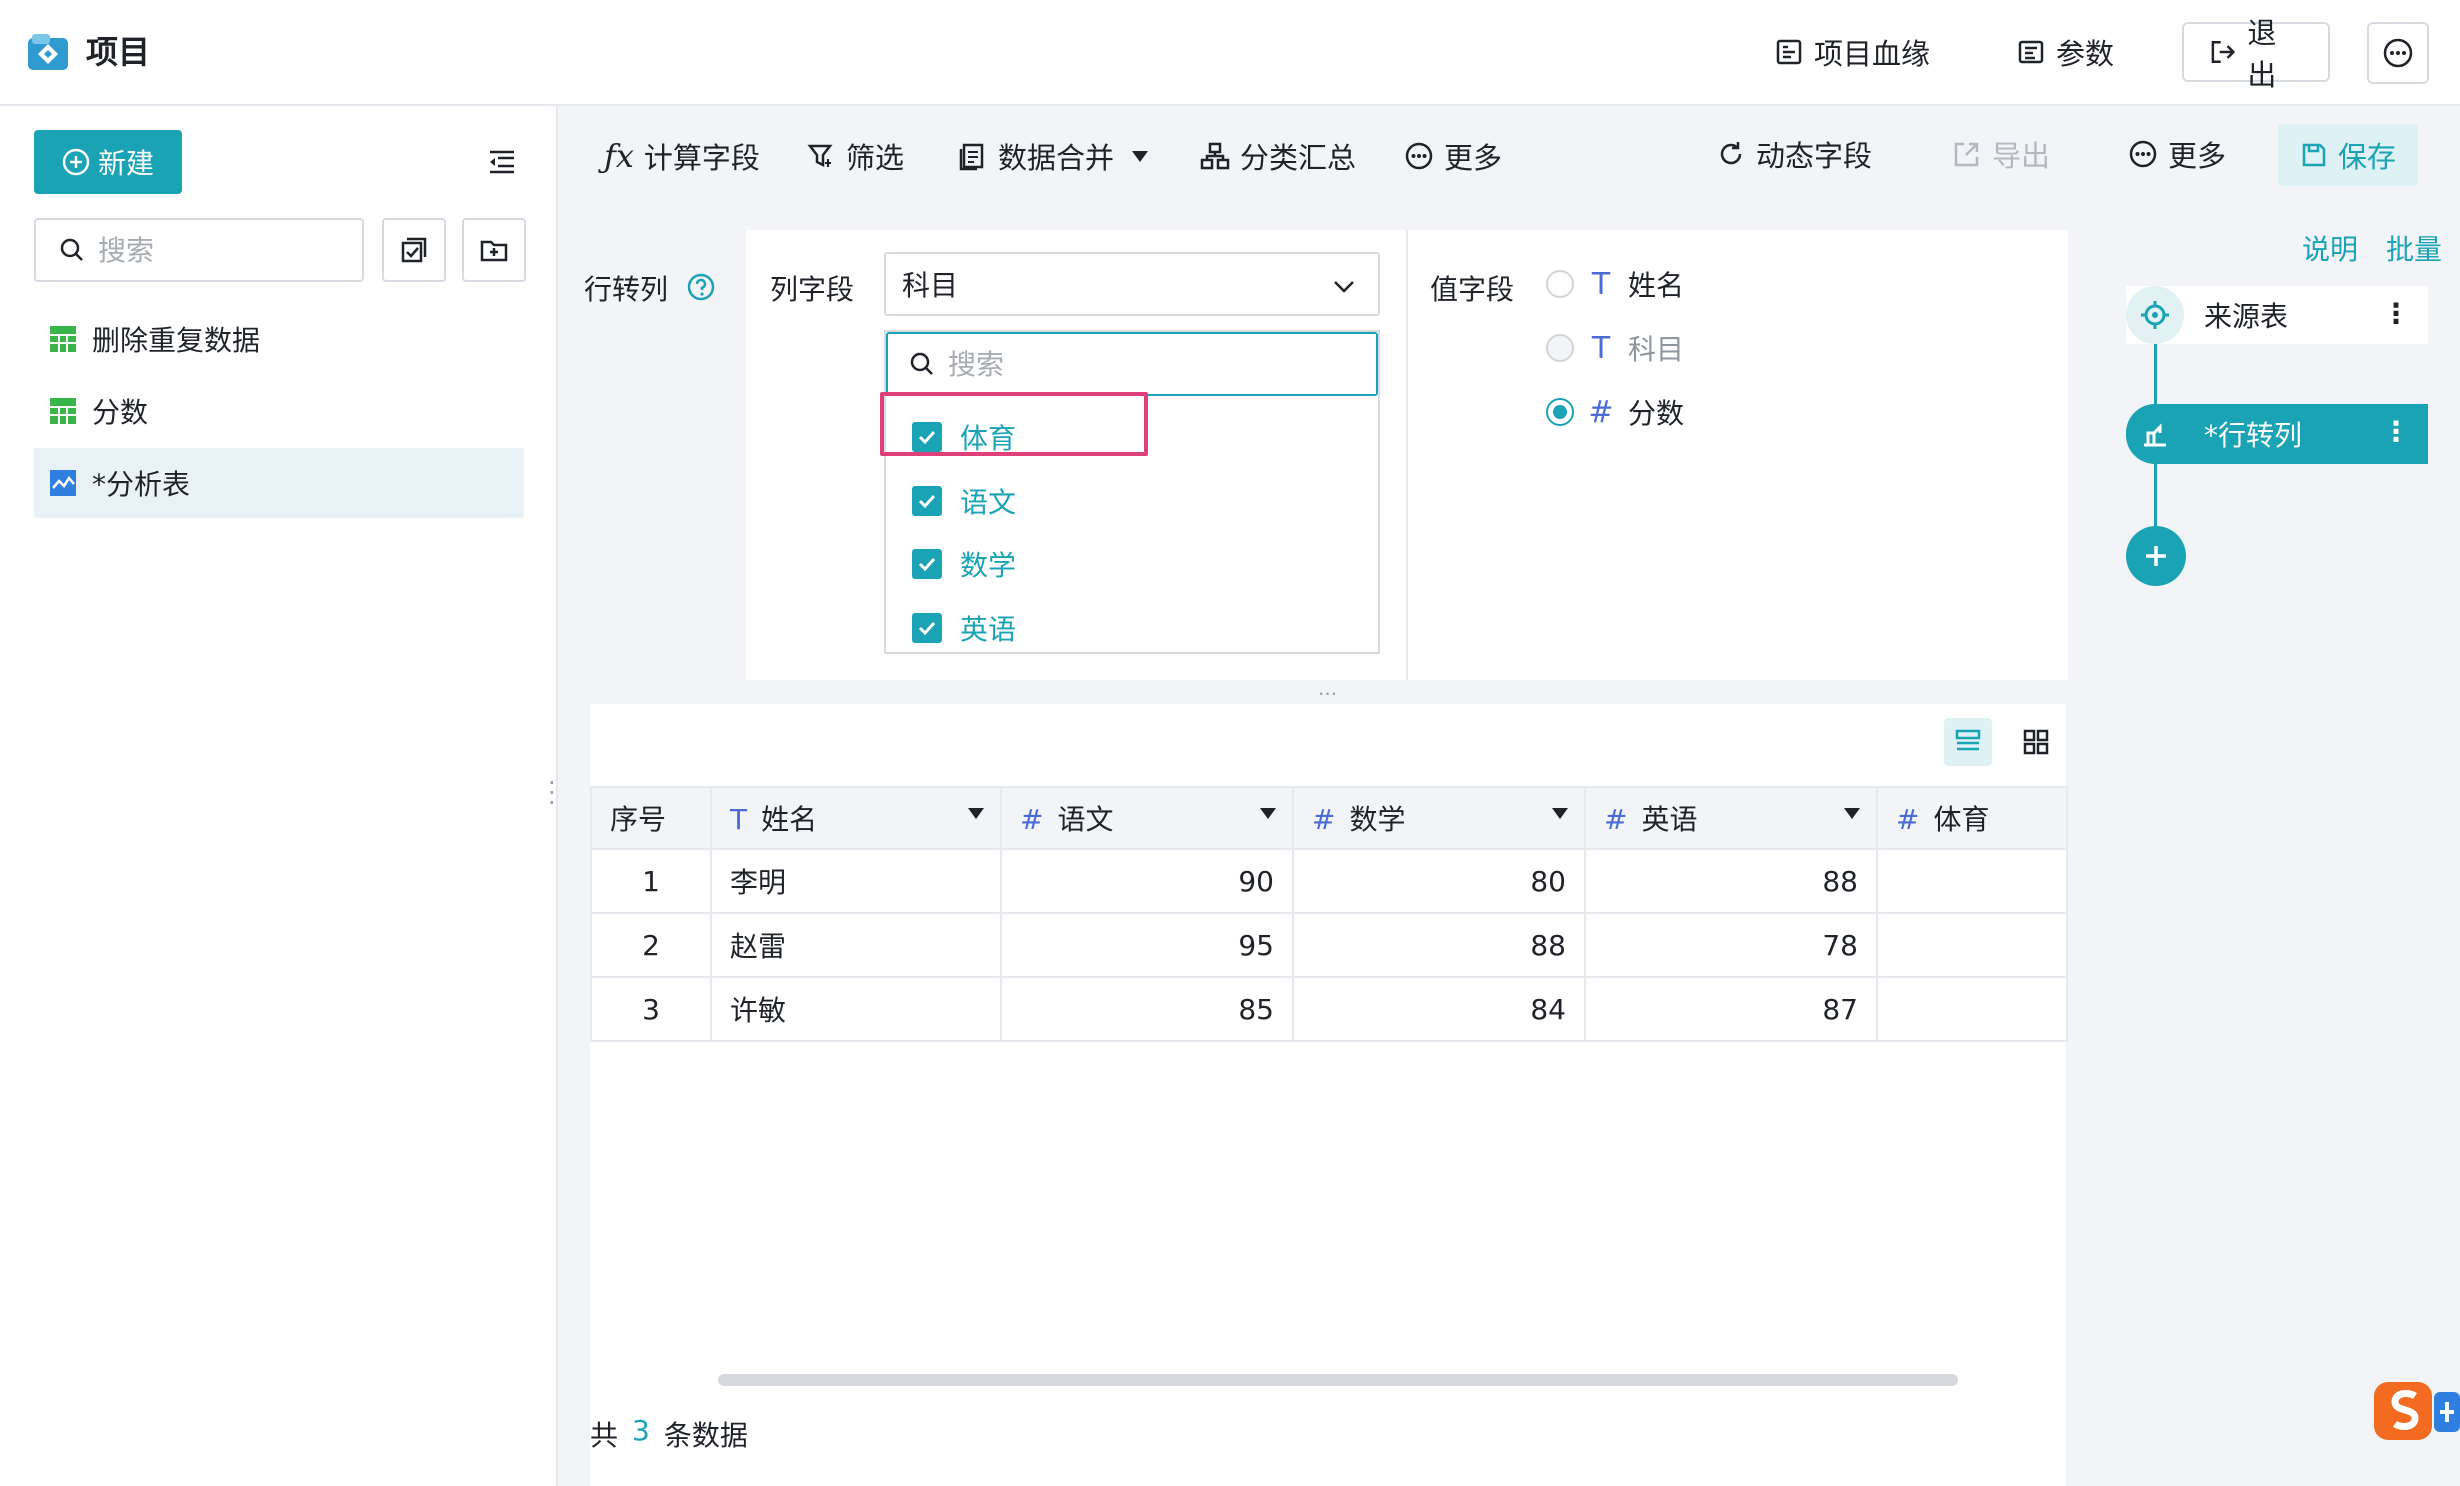 The height and width of the screenshot is (1486, 2460). What do you see at coordinates (638, 819) in the screenshot?
I see `column-header-label: 序号` at bounding box center [638, 819].